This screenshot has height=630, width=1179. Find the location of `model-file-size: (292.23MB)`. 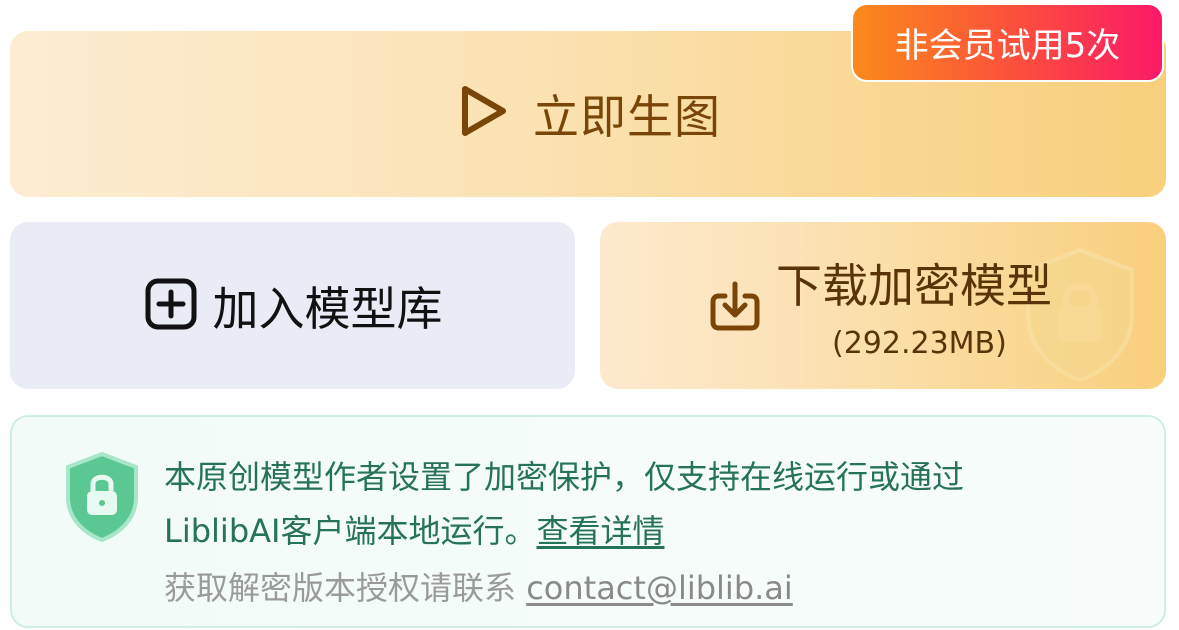

model-file-size: (292.23MB) is located at coordinates (919, 343).